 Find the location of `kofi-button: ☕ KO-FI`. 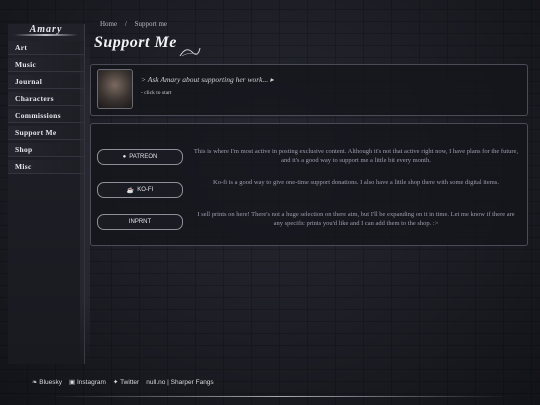

kofi-button: ☕ KO-FI is located at coordinates (140, 190).